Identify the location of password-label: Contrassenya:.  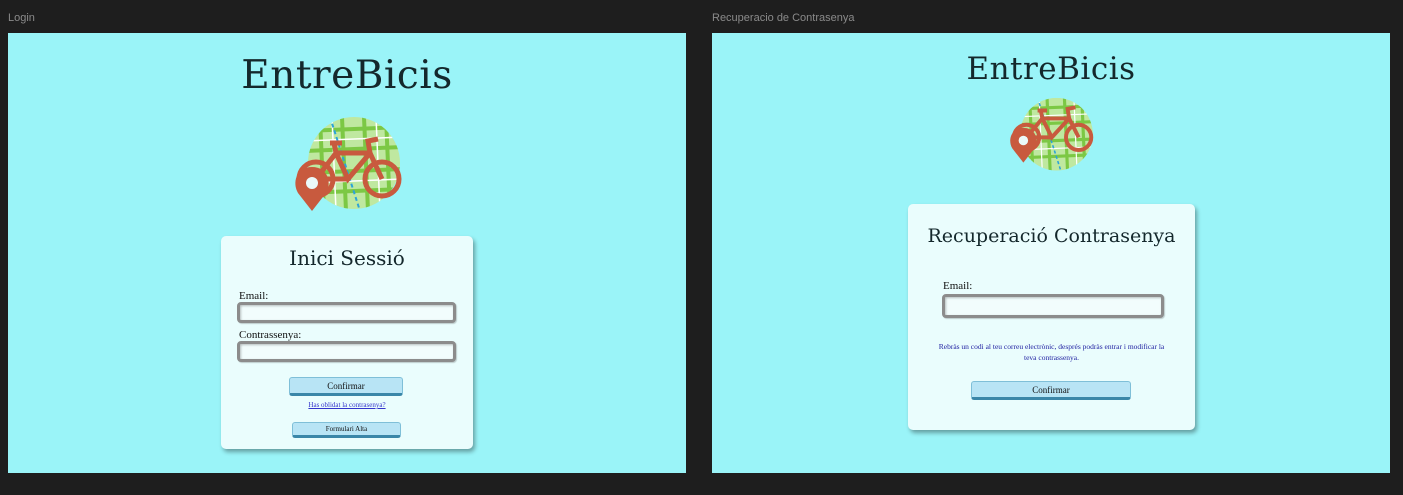
(270, 335).